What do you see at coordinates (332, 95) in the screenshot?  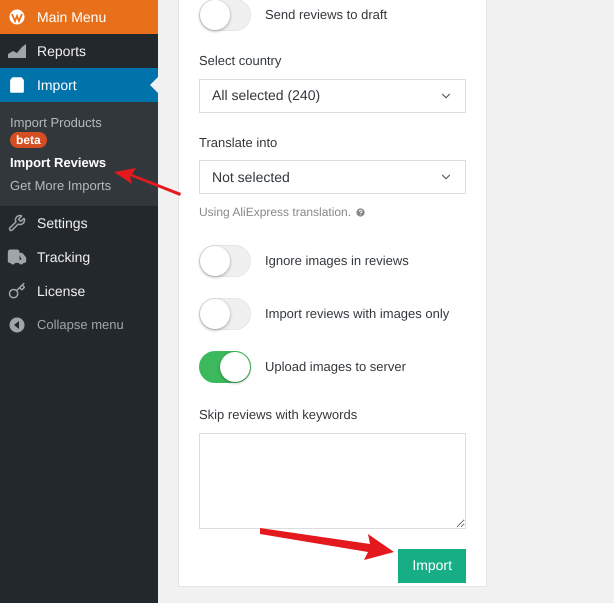 I see `select-dropdown: All selected (240)` at bounding box center [332, 95].